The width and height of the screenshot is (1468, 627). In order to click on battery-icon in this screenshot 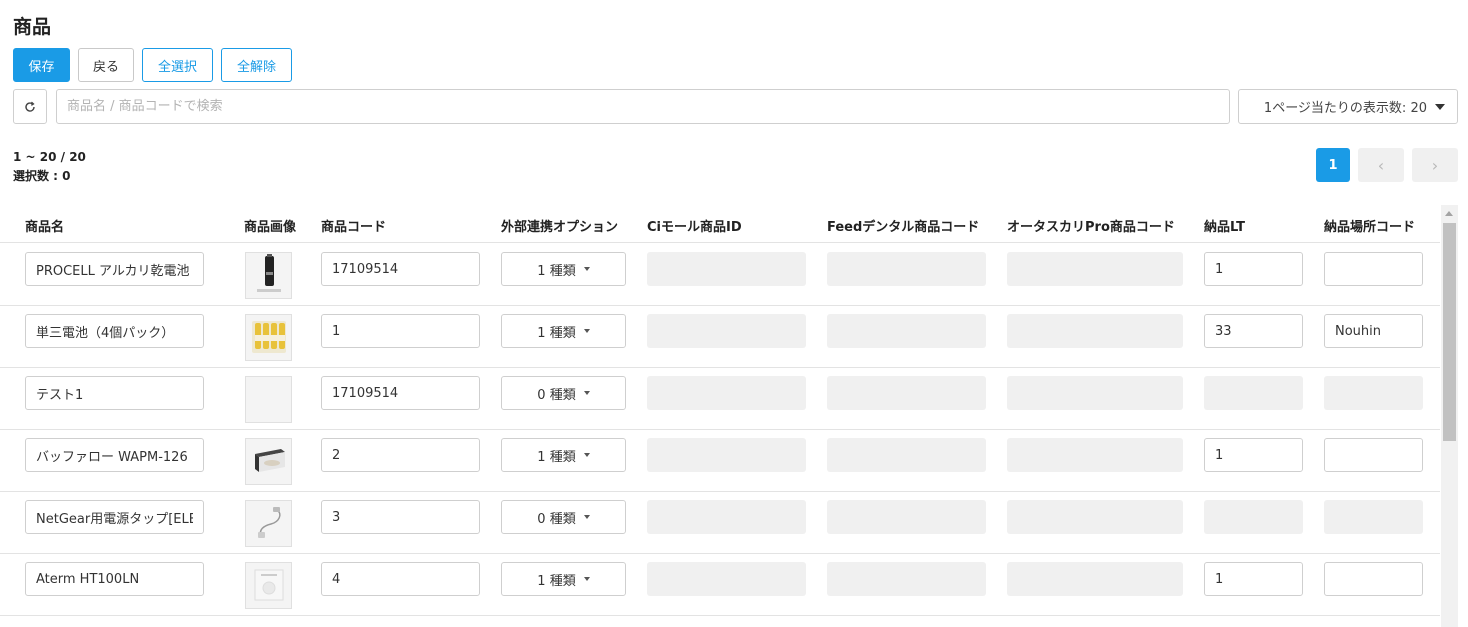, I will do `click(269, 275)`.